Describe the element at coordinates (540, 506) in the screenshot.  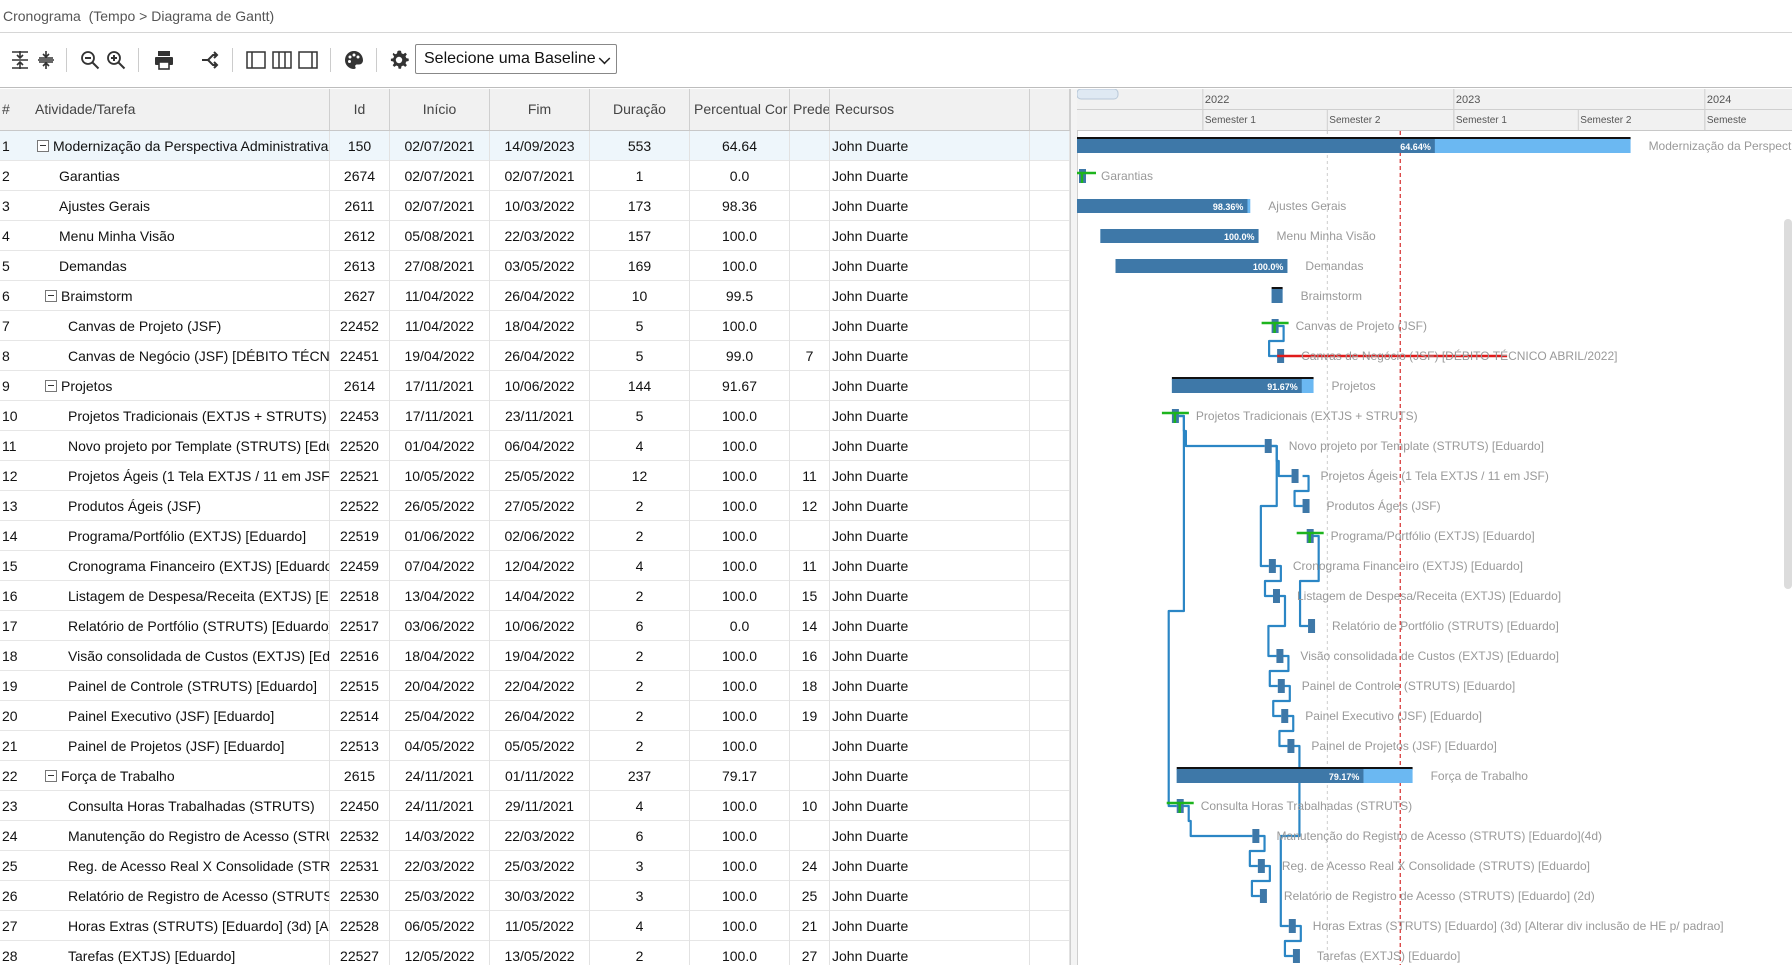
I see `end-date-cell: 27/05/2022` at that location.